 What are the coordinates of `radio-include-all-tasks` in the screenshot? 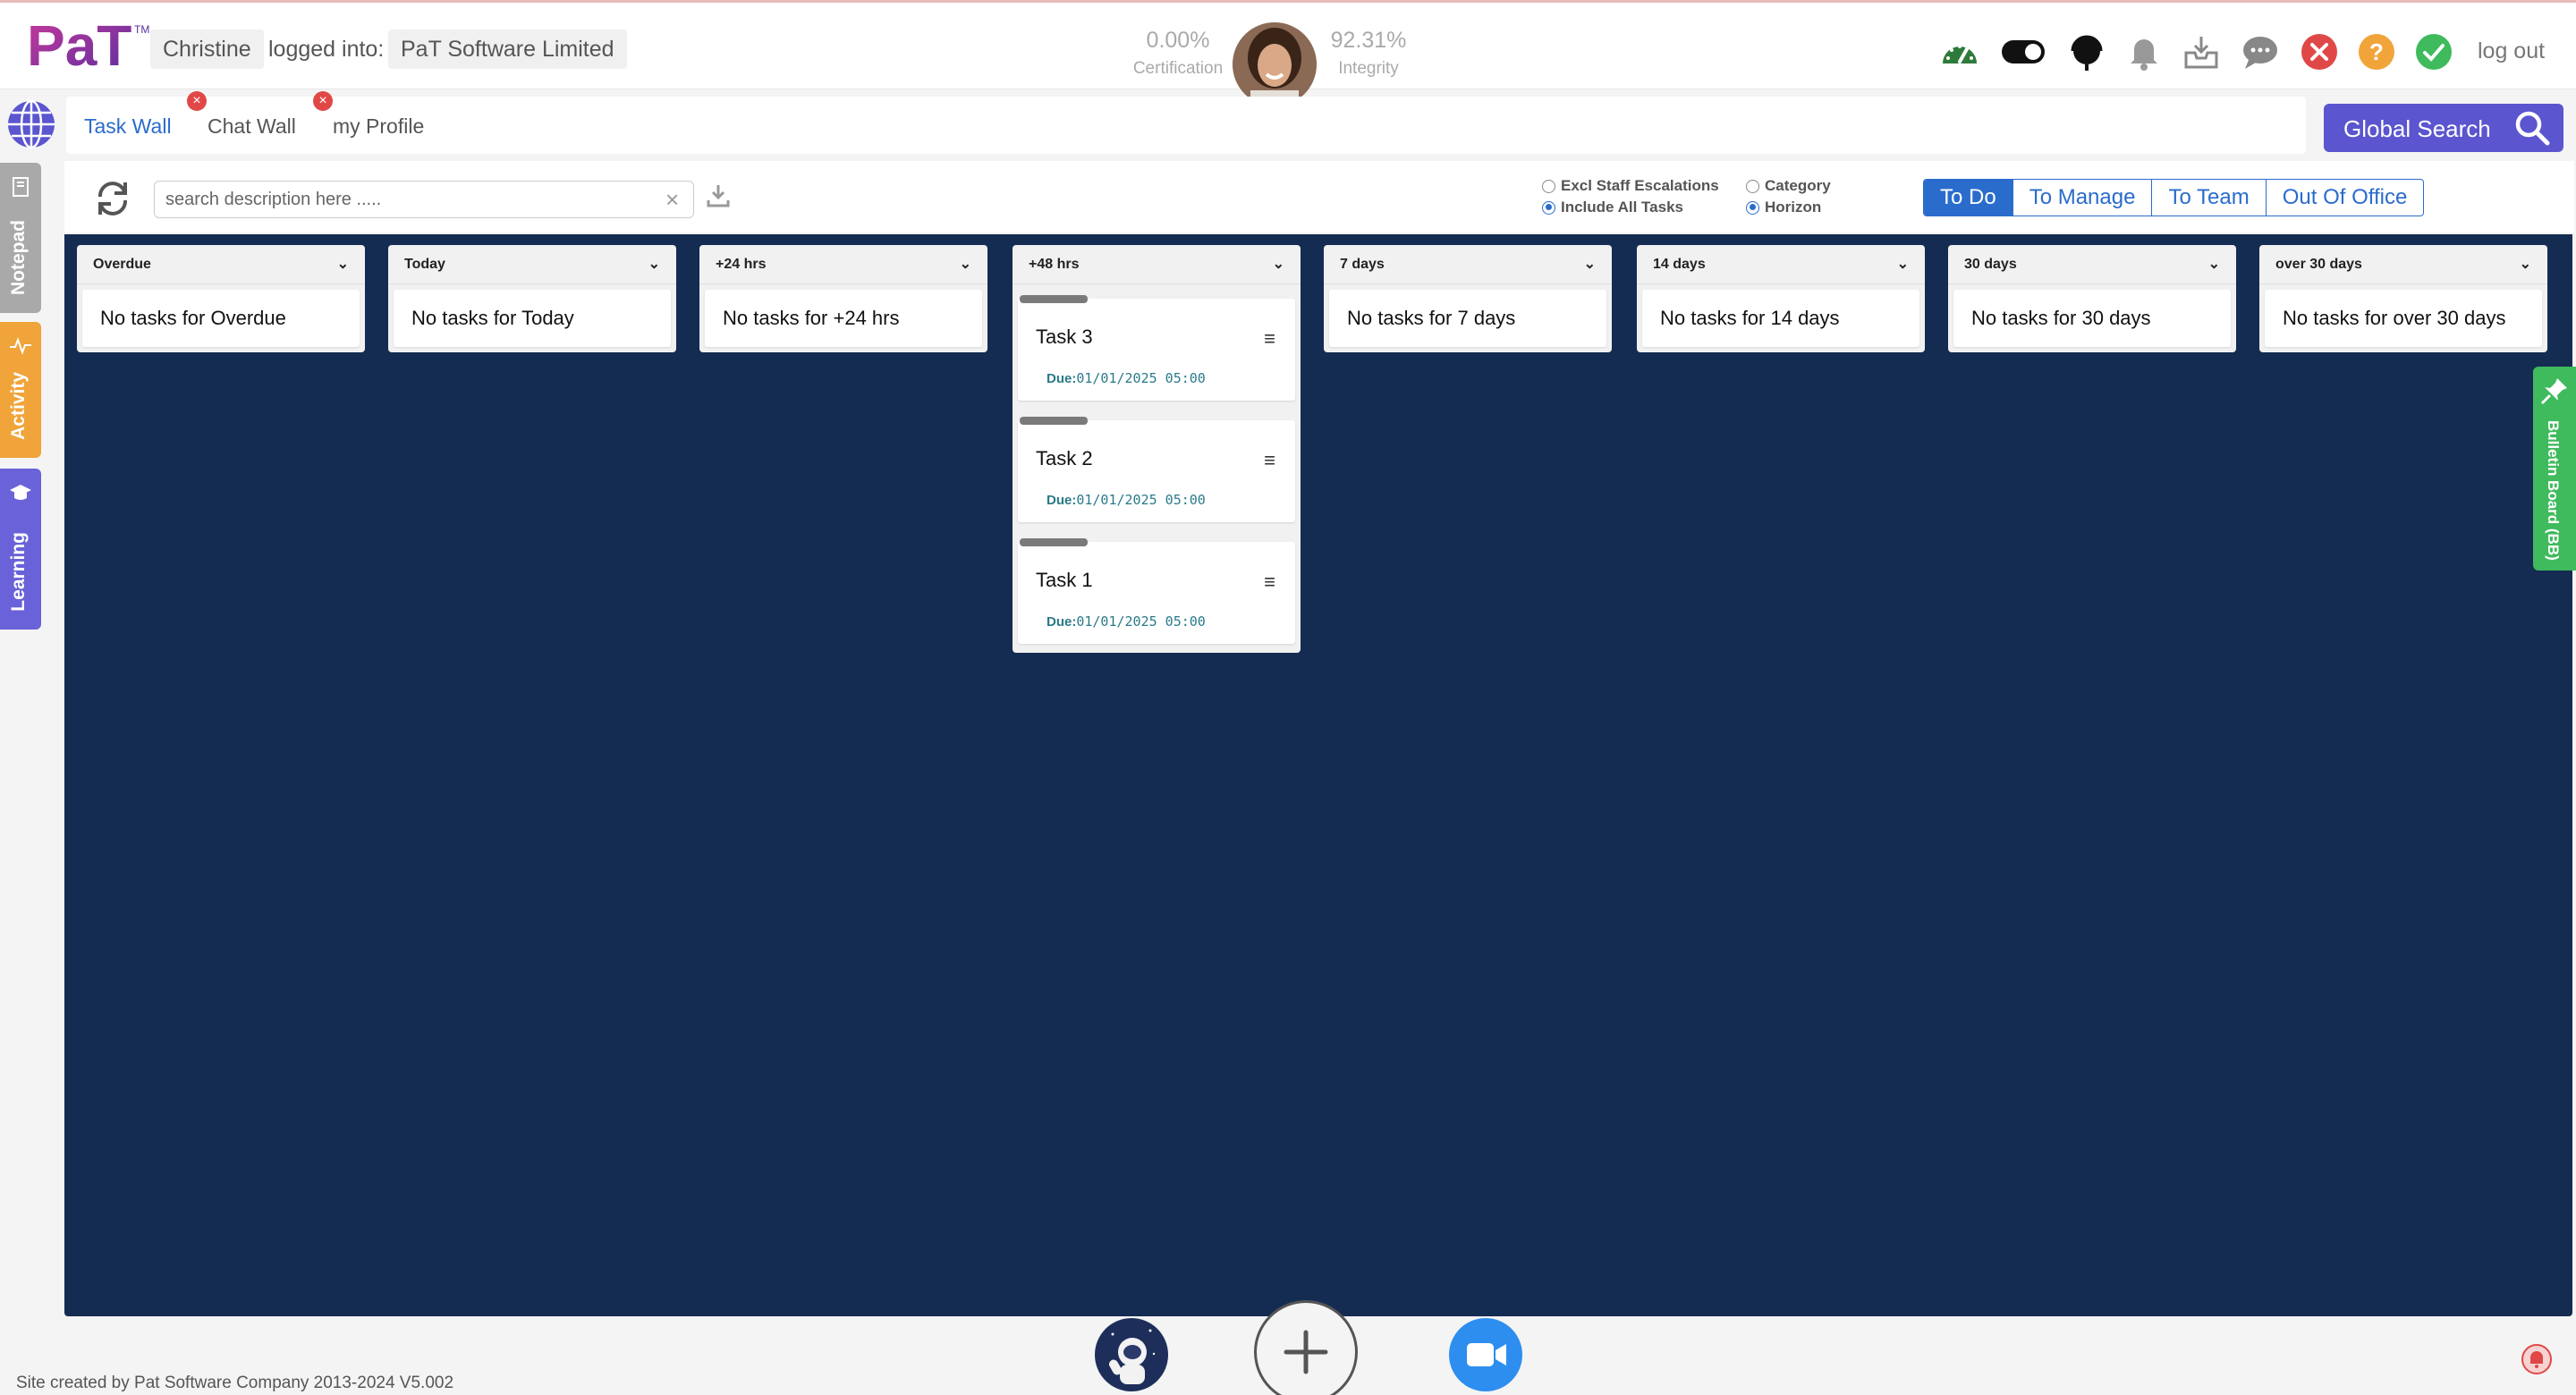 It's located at (1548, 207).